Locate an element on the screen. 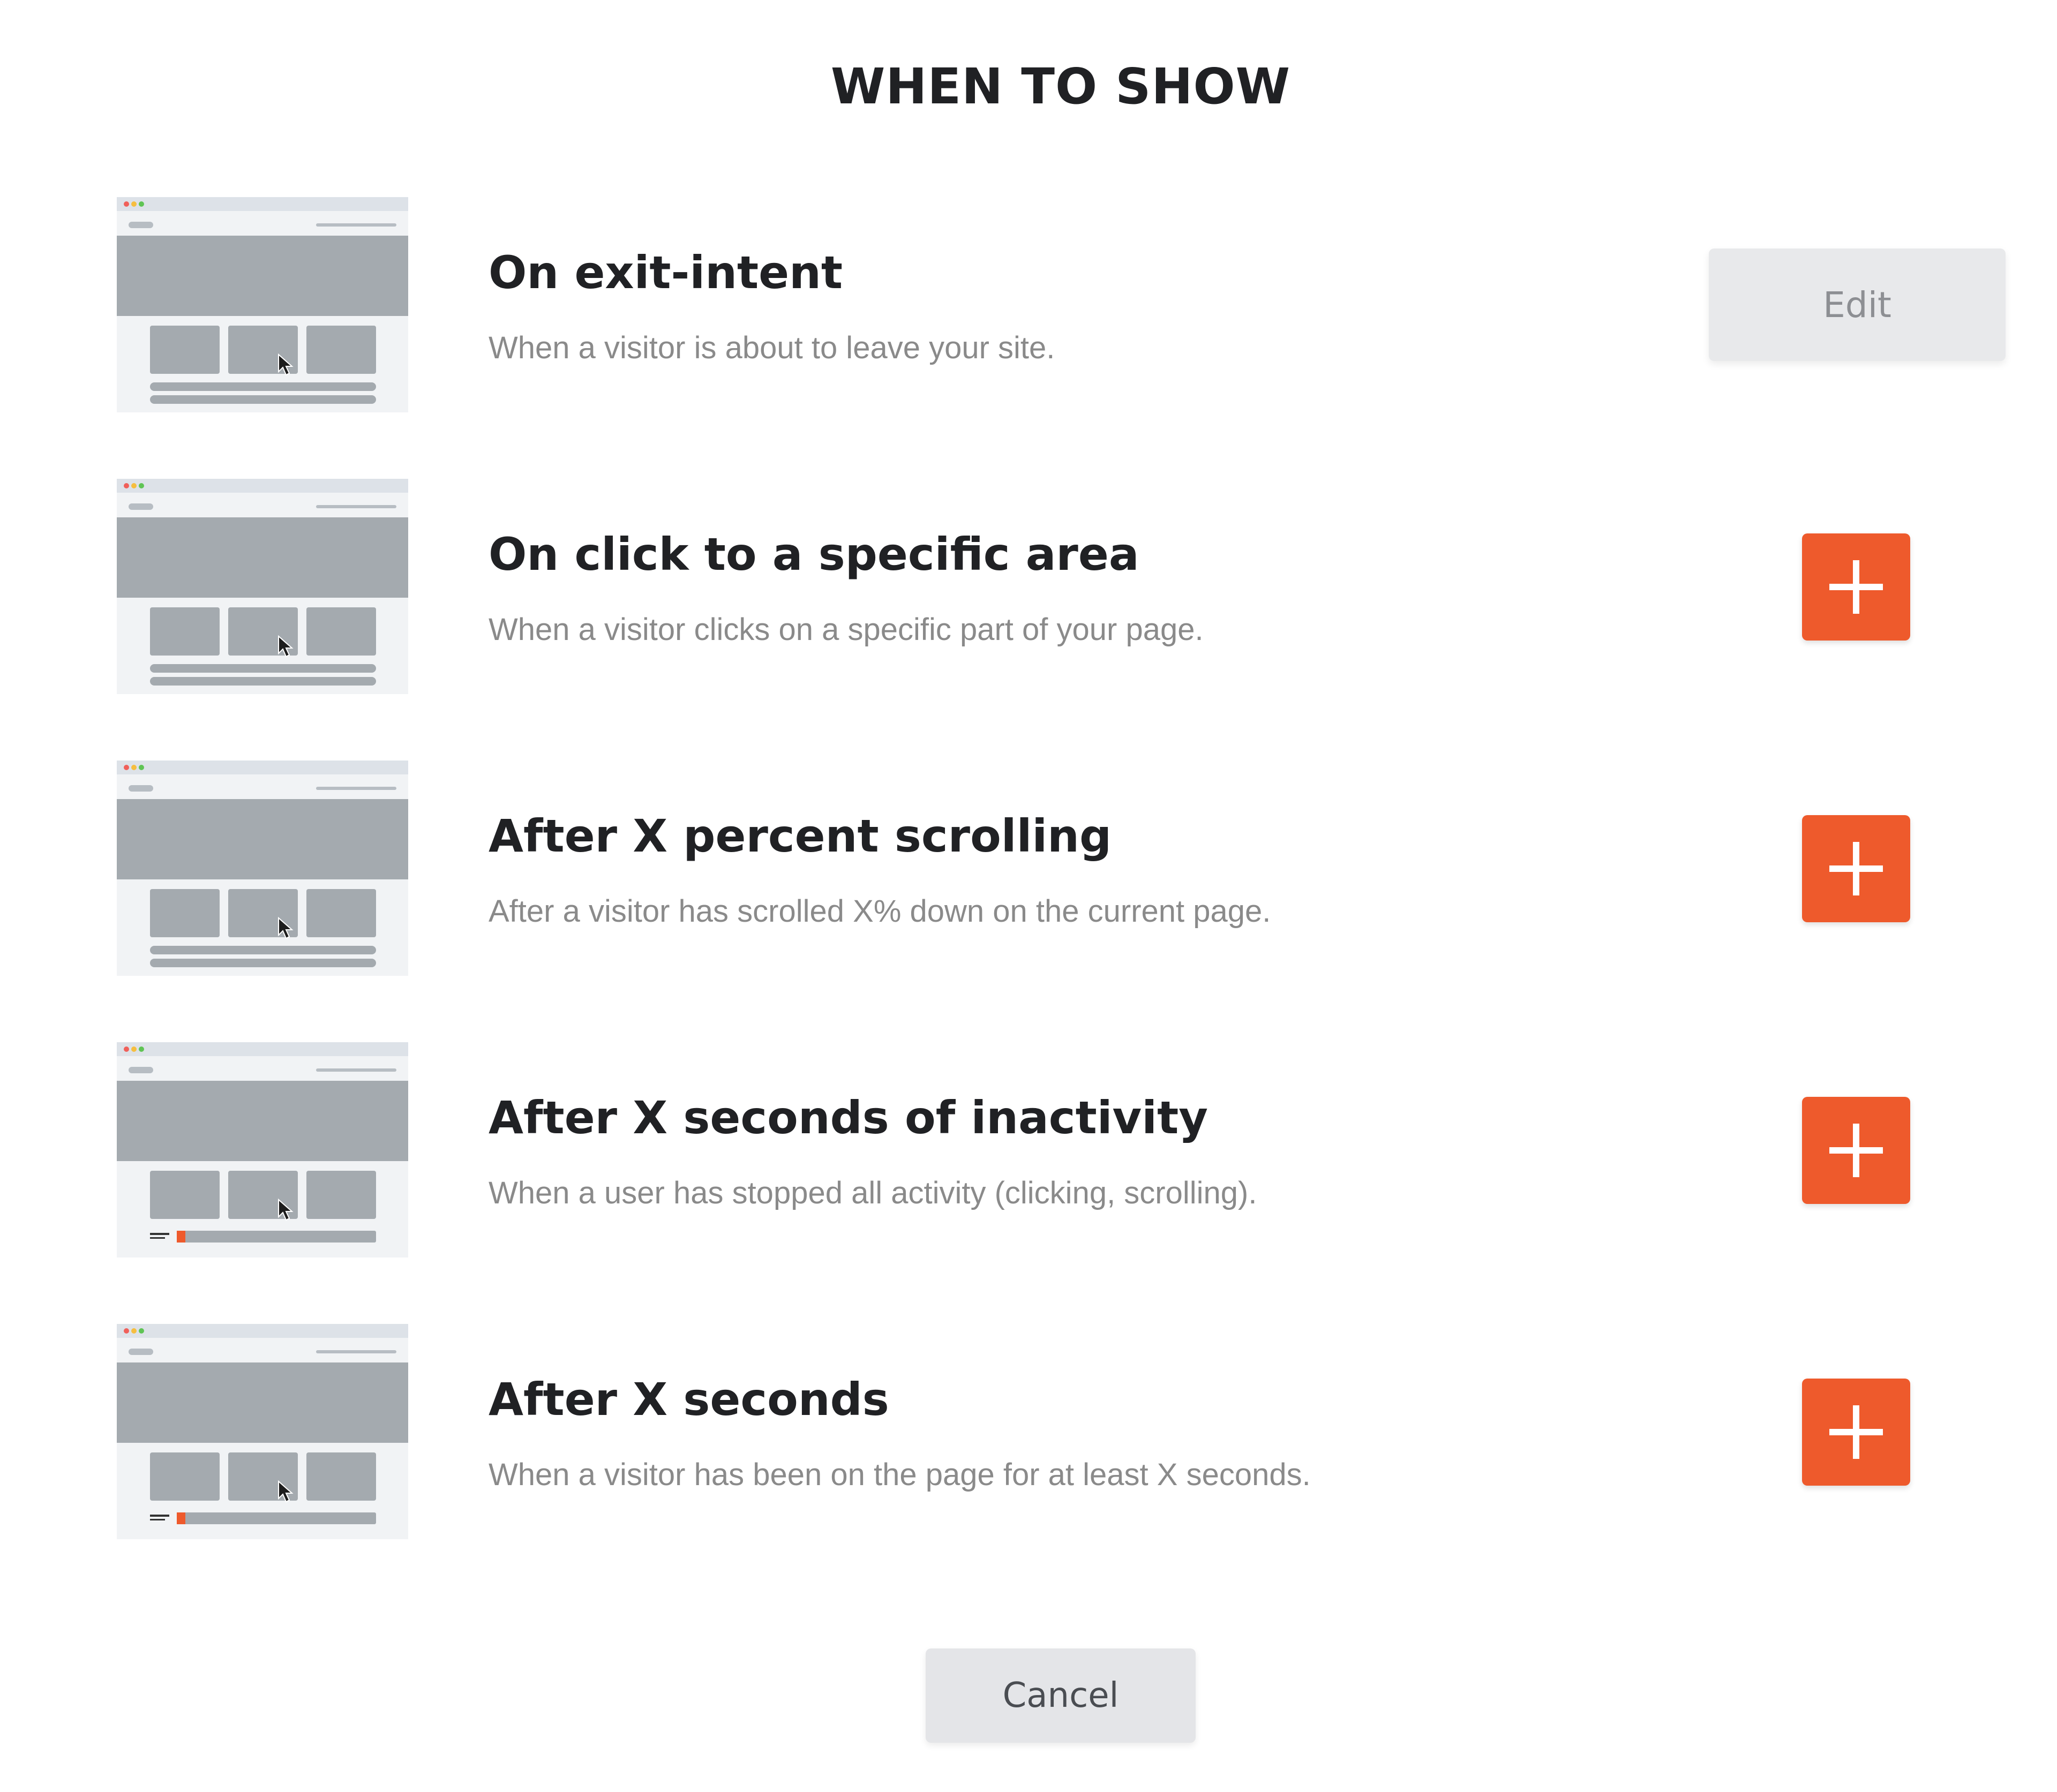 This screenshot has width=2057, height=1792. option-title: After X seconds of inactivity is located at coordinates (848, 1117).